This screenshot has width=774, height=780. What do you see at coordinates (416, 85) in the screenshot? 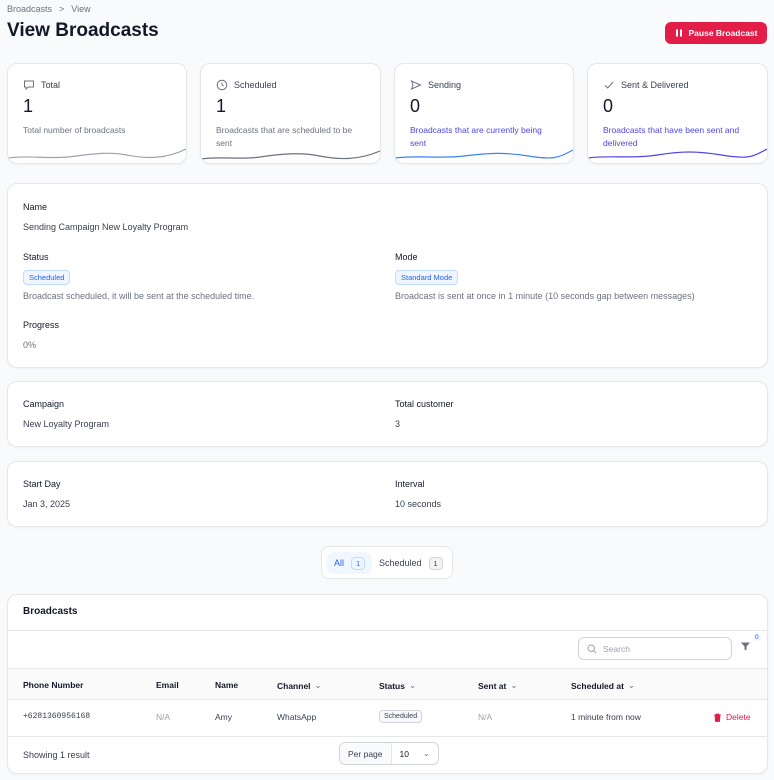
I see `send-icon` at bounding box center [416, 85].